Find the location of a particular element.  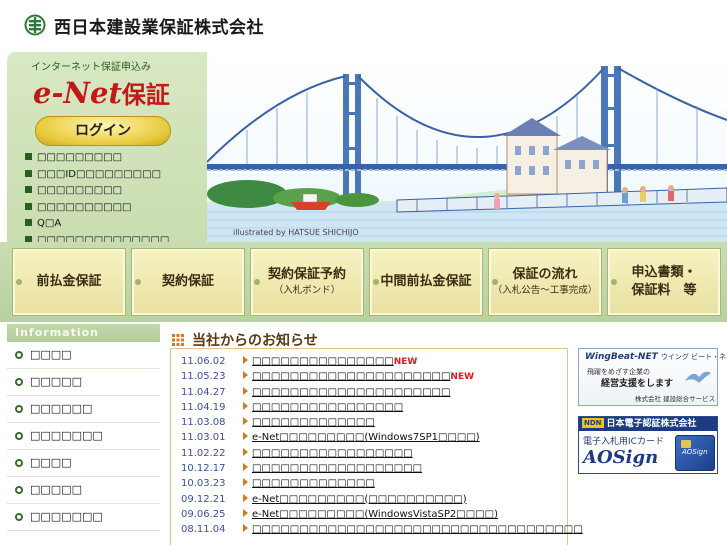

login-button: ログイン is located at coordinates (103, 131).